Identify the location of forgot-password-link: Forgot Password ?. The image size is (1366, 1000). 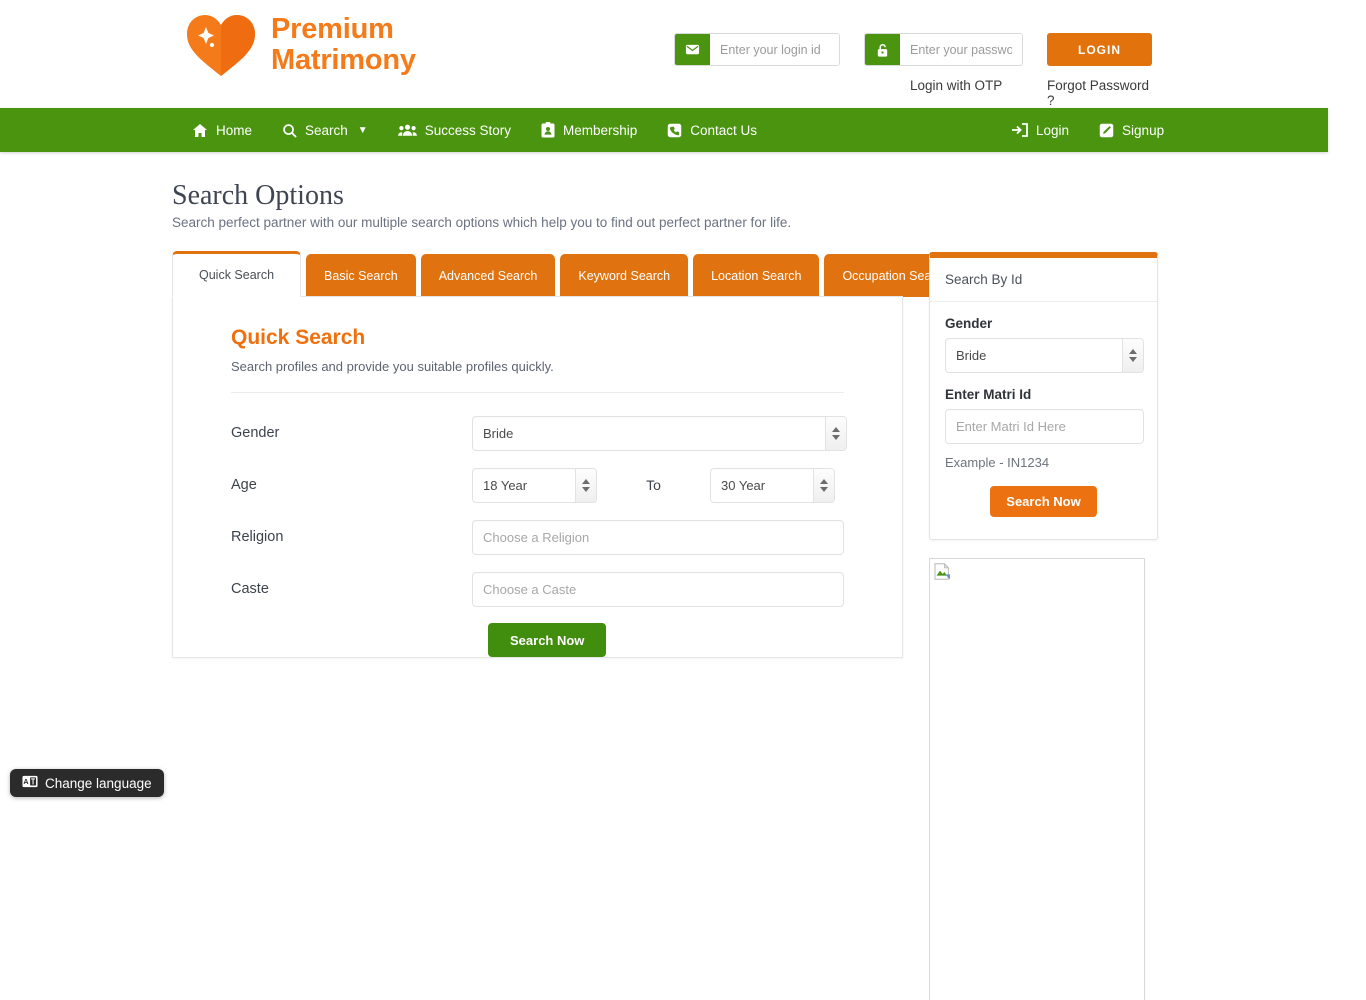
(1102, 93).